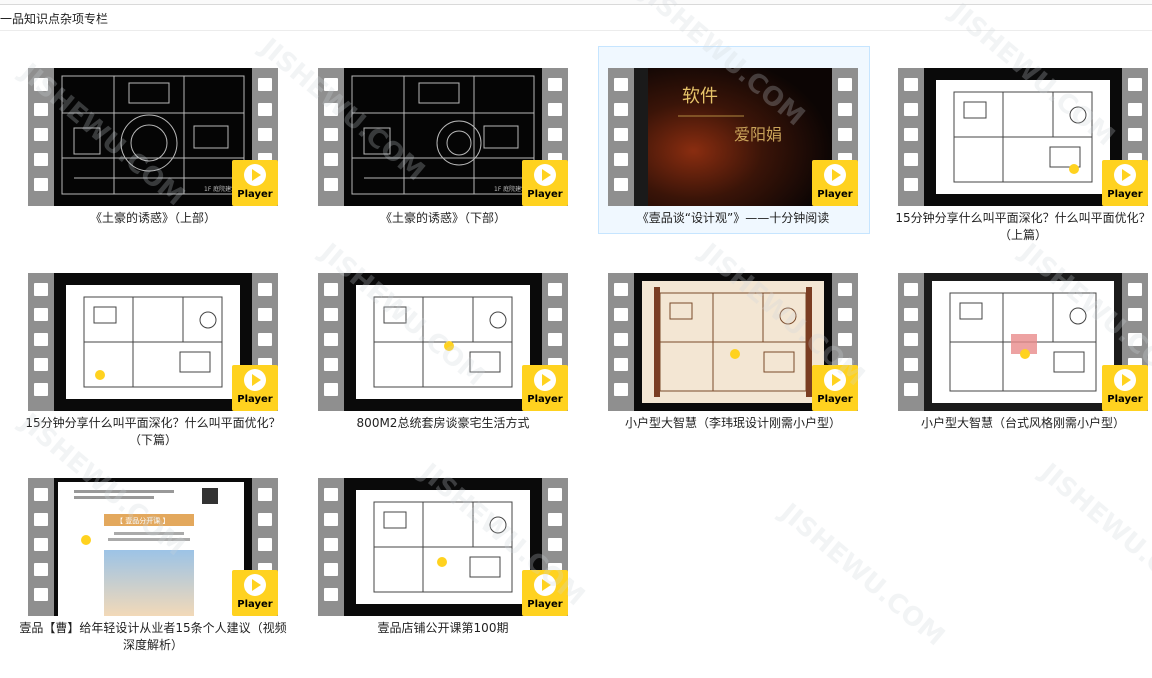 The width and height of the screenshot is (1152, 678). I want to click on video-file-item: Player 15分钟分享什么叫平面深化？什么叫平面优化？（下篇）, so click(161, 373).